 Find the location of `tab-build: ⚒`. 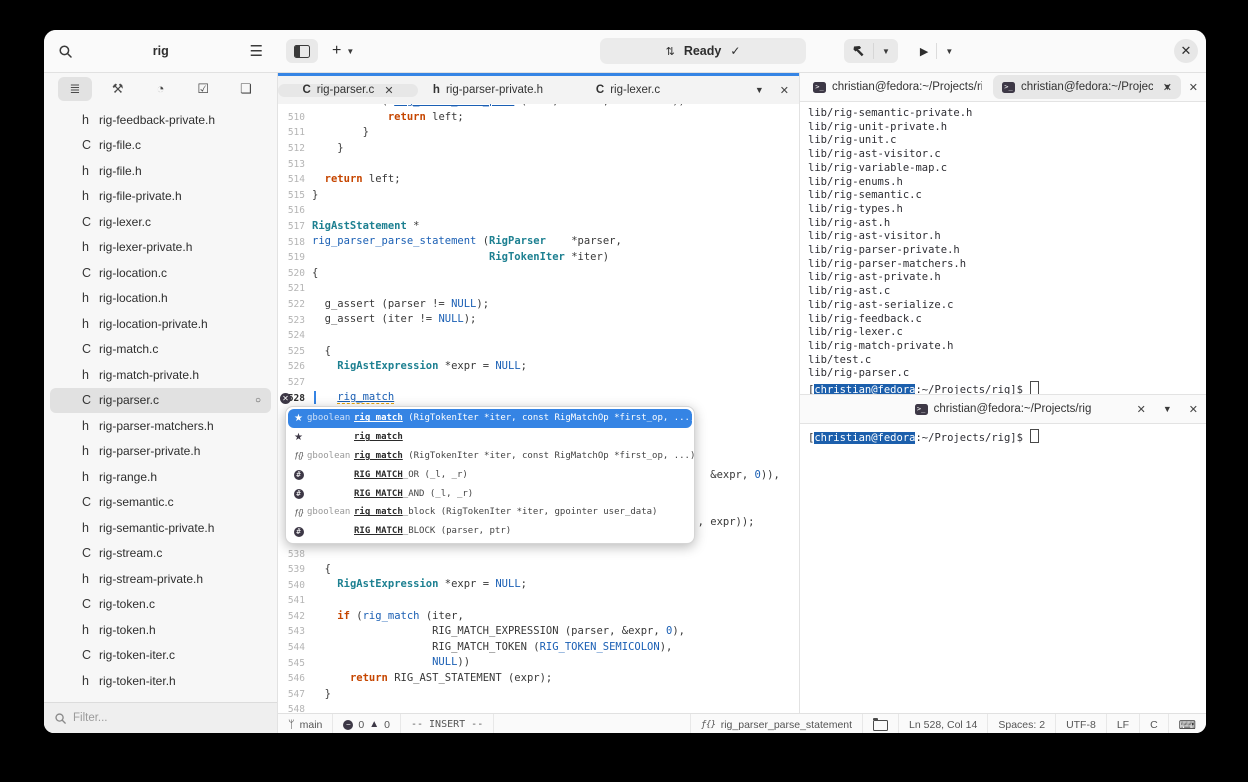

tab-build: ⚒ is located at coordinates (118, 89).